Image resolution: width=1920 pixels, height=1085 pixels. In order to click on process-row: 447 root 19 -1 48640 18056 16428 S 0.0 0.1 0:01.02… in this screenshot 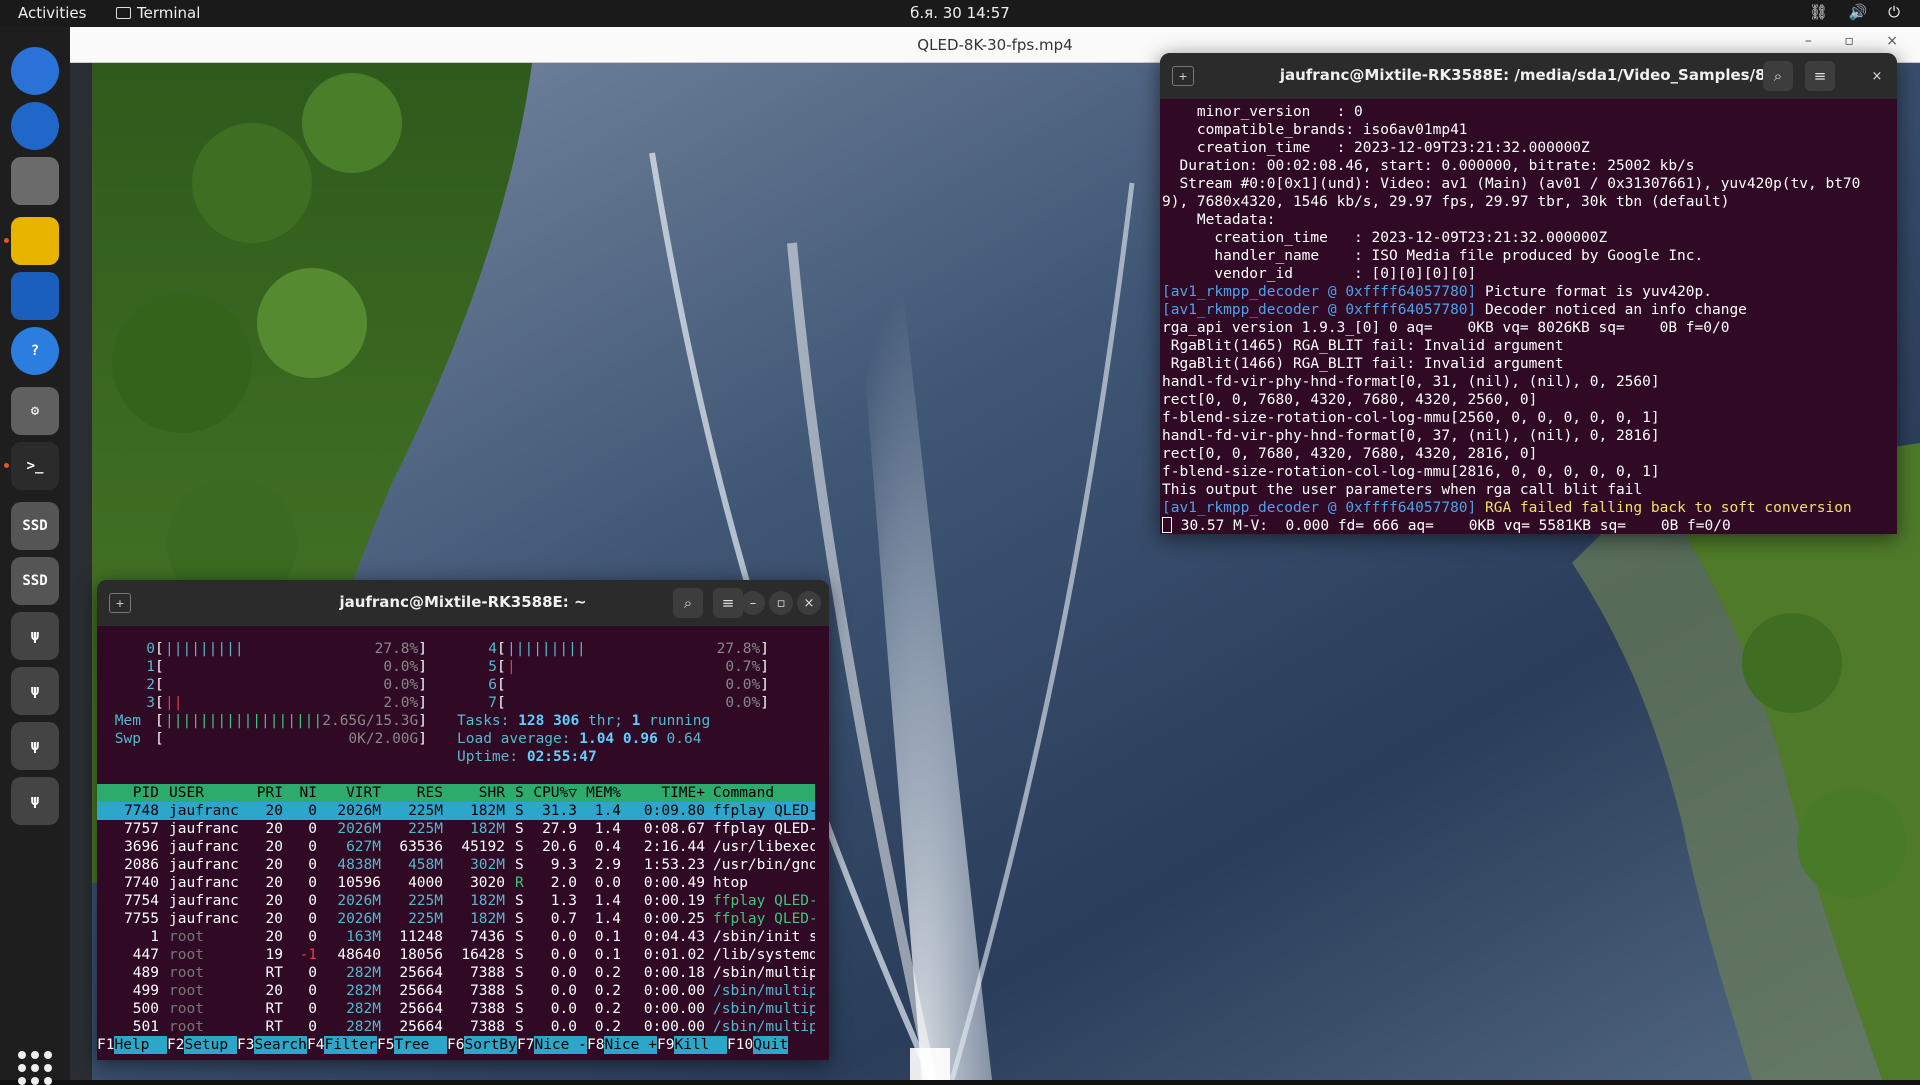, I will do `click(456, 955)`.